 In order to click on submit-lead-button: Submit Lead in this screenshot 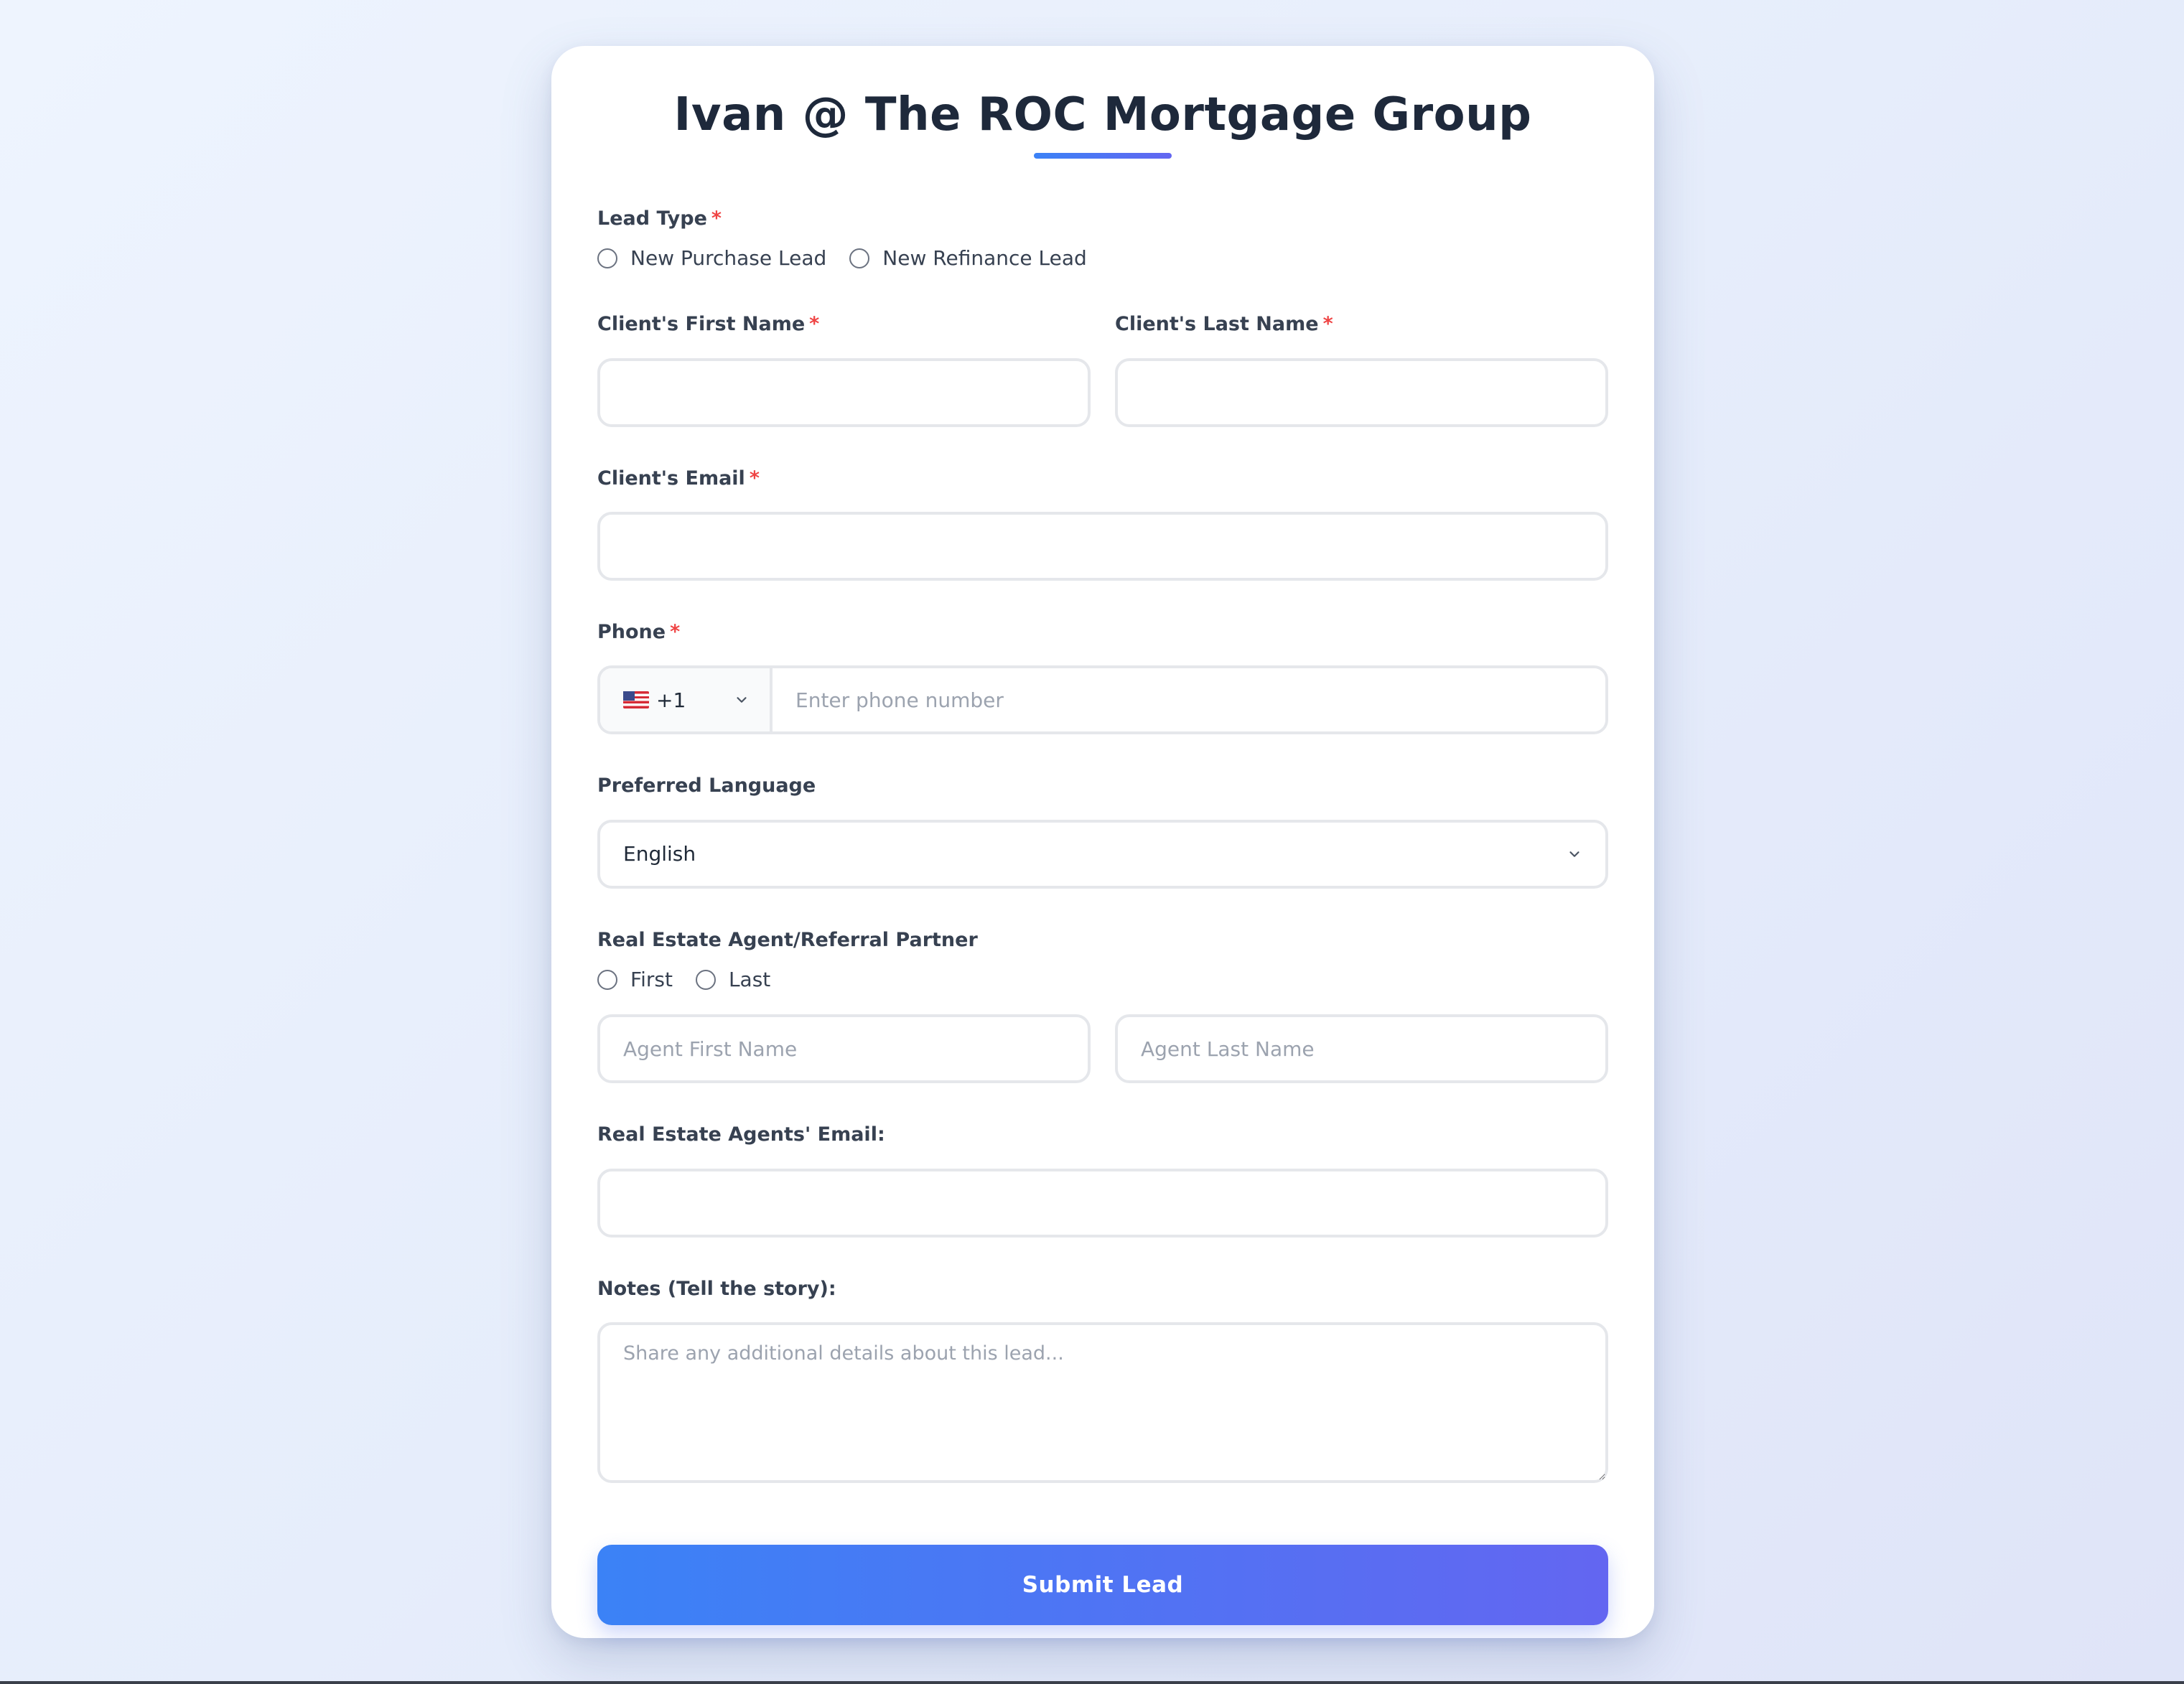, I will do `click(1102, 1584)`.